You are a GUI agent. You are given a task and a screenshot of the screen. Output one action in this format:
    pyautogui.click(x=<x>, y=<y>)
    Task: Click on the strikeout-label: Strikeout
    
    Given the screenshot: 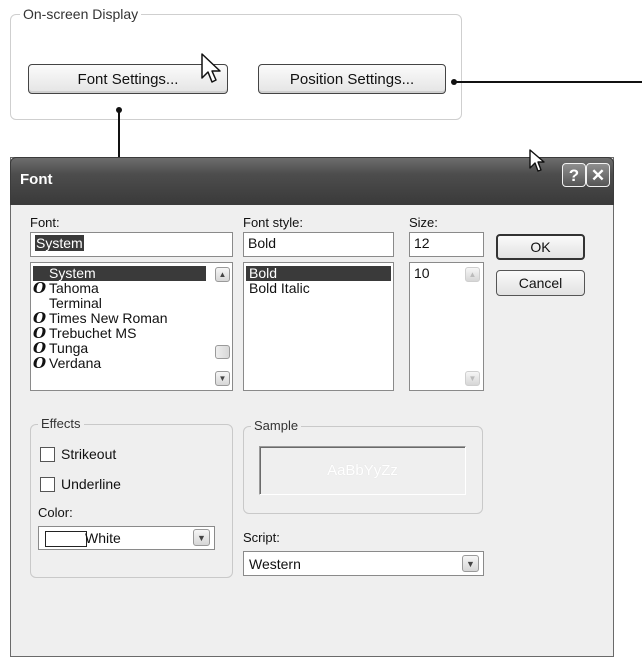 What is the action you would take?
    pyautogui.click(x=88, y=454)
    